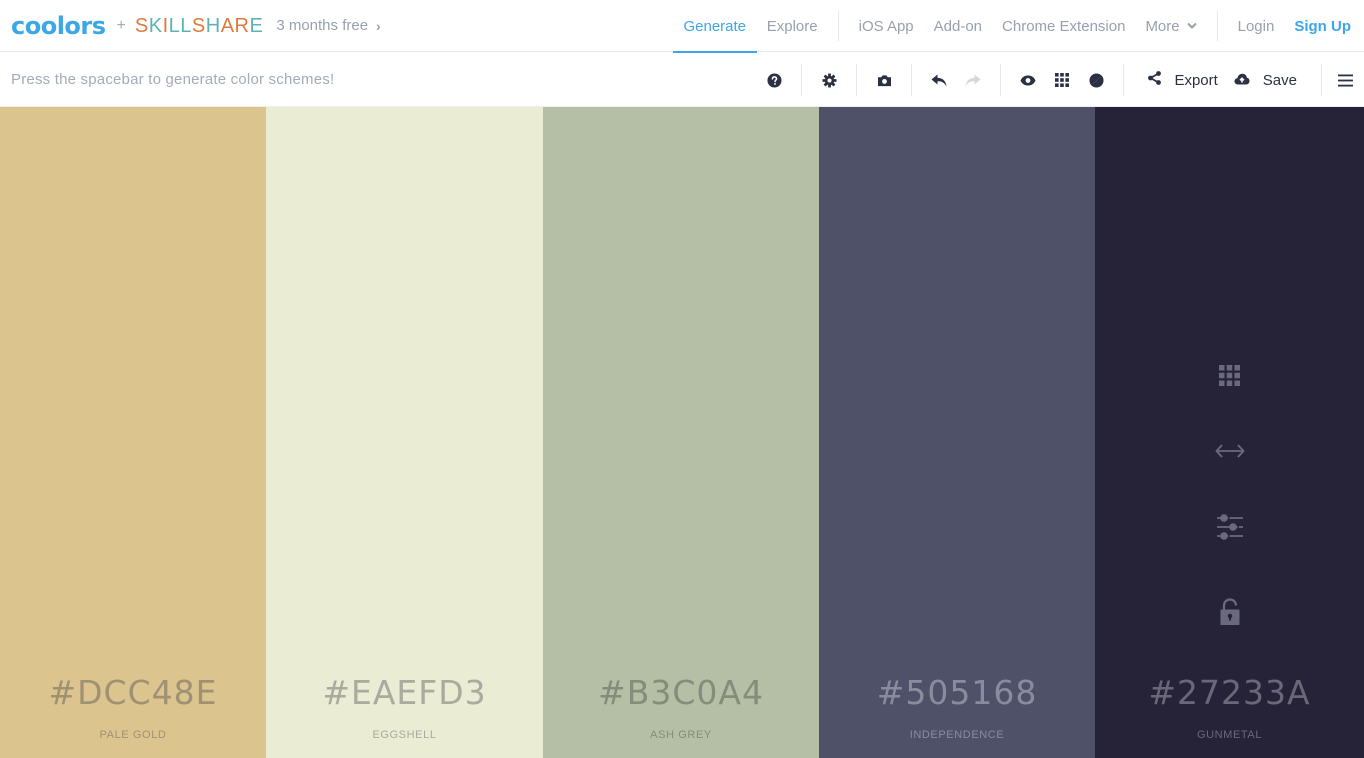 This screenshot has height=758, width=1364. Describe the element at coordinates (681, 692) in the screenshot. I see `swatch-hex: #B3C0A4` at that location.